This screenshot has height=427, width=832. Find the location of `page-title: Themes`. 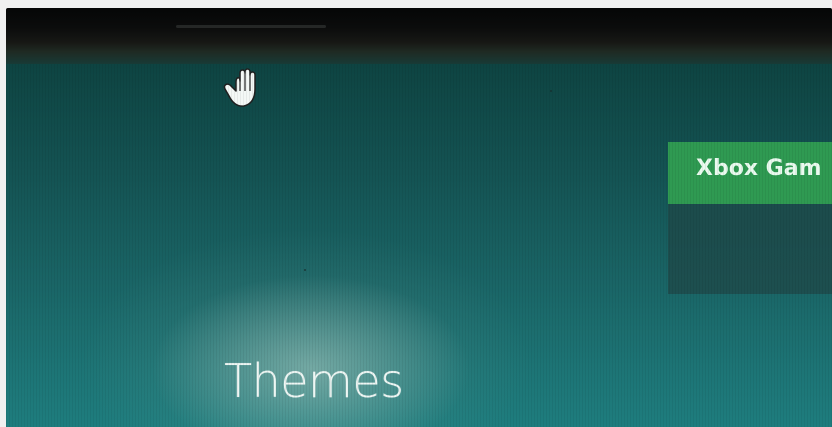

page-title: Themes is located at coordinates (314, 381).